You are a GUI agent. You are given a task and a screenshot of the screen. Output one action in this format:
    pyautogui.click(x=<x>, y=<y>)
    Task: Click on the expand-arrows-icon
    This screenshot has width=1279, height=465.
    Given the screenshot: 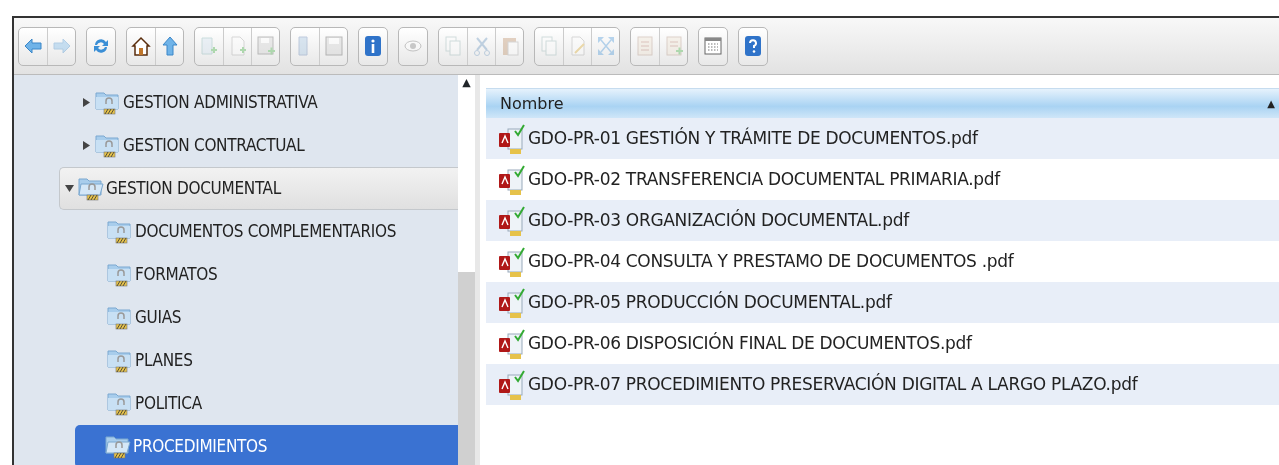 What is the action you would take?
    pyautogui.click(x=605, y=46)
    